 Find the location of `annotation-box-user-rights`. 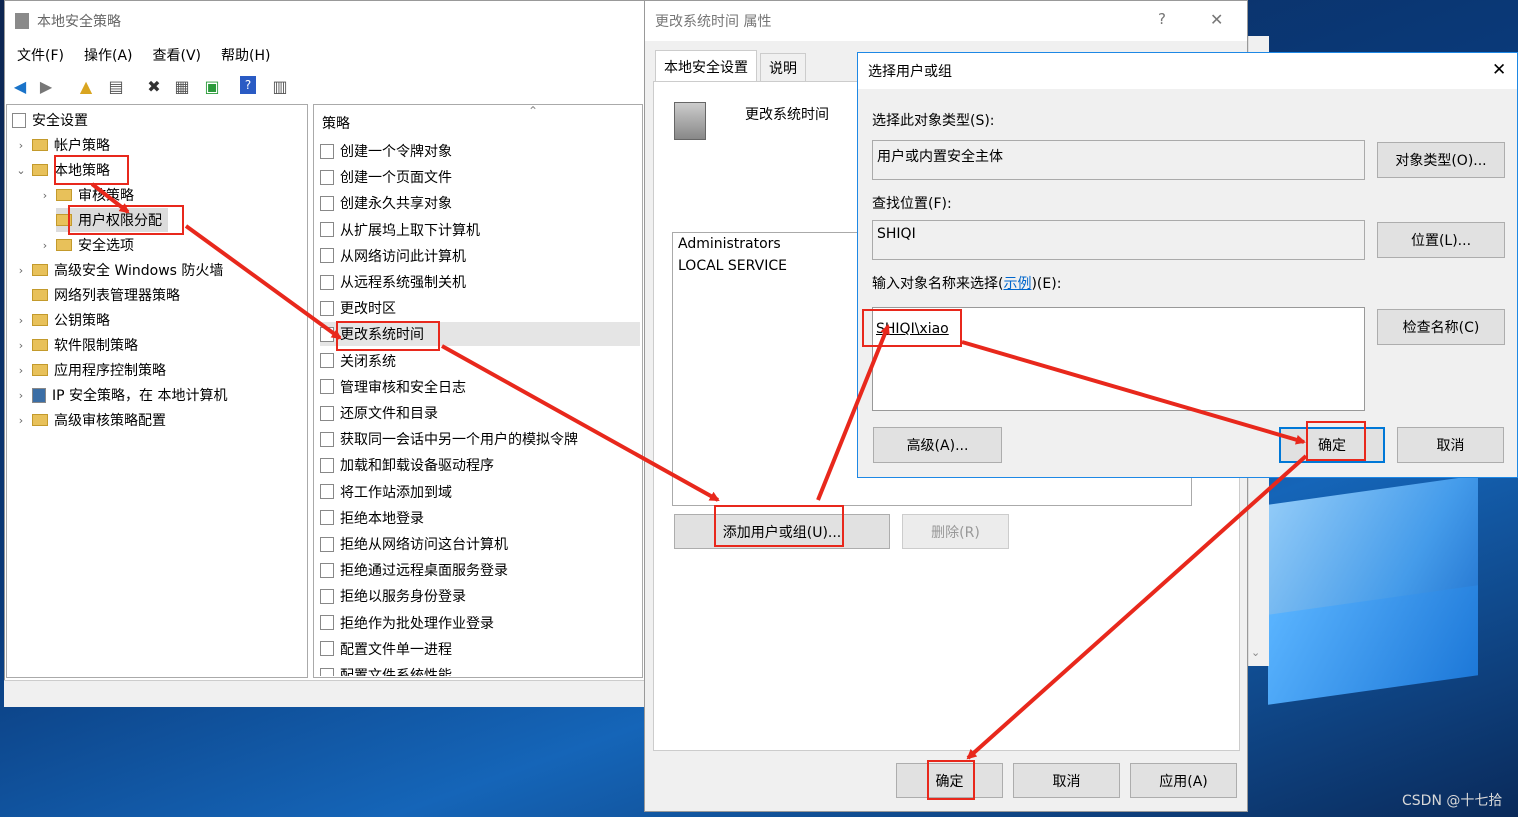

annotation-box-user-rights is located at coordinates (126, 220).